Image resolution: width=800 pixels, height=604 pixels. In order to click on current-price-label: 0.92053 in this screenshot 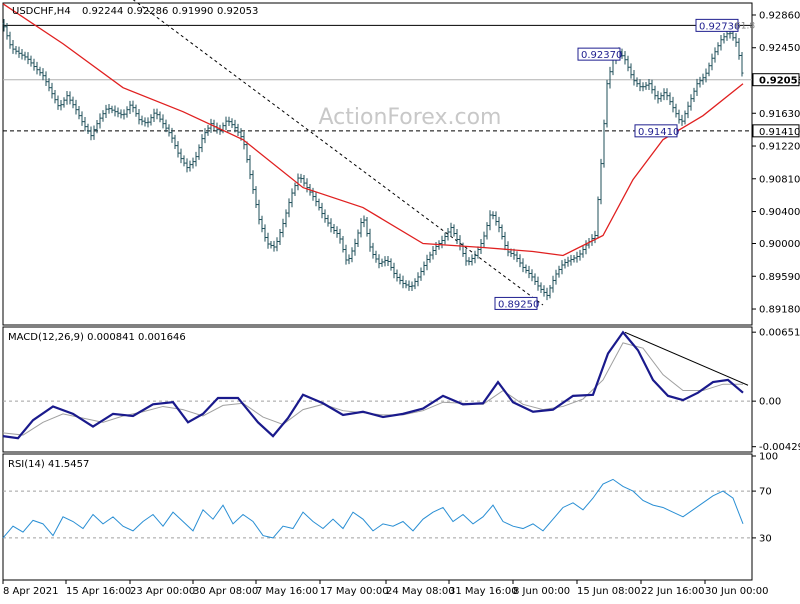, I will do `click(779, 81)`.